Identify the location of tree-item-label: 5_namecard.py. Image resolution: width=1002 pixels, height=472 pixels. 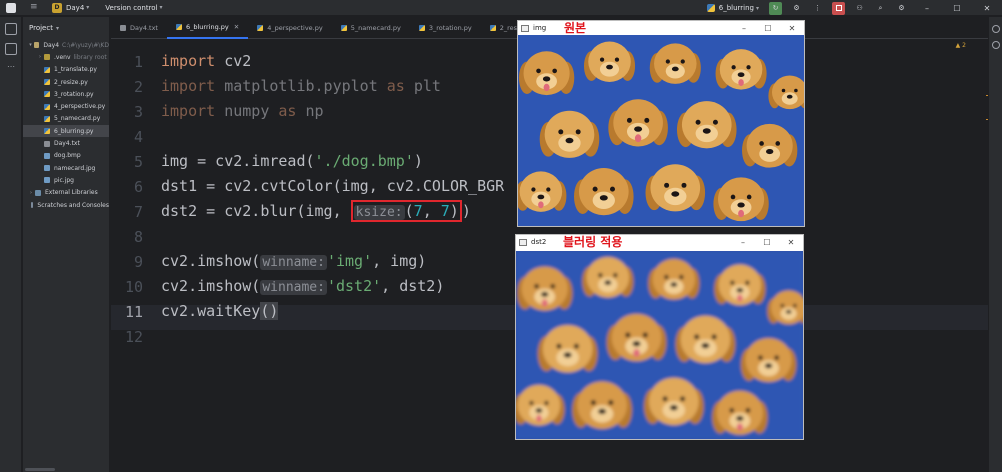
(77, 119).